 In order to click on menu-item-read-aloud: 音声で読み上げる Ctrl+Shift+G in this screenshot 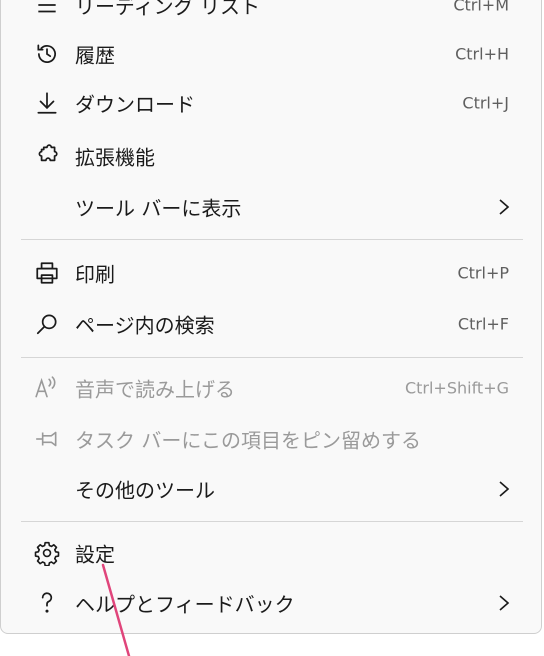, I will do `click(271, 388)`.